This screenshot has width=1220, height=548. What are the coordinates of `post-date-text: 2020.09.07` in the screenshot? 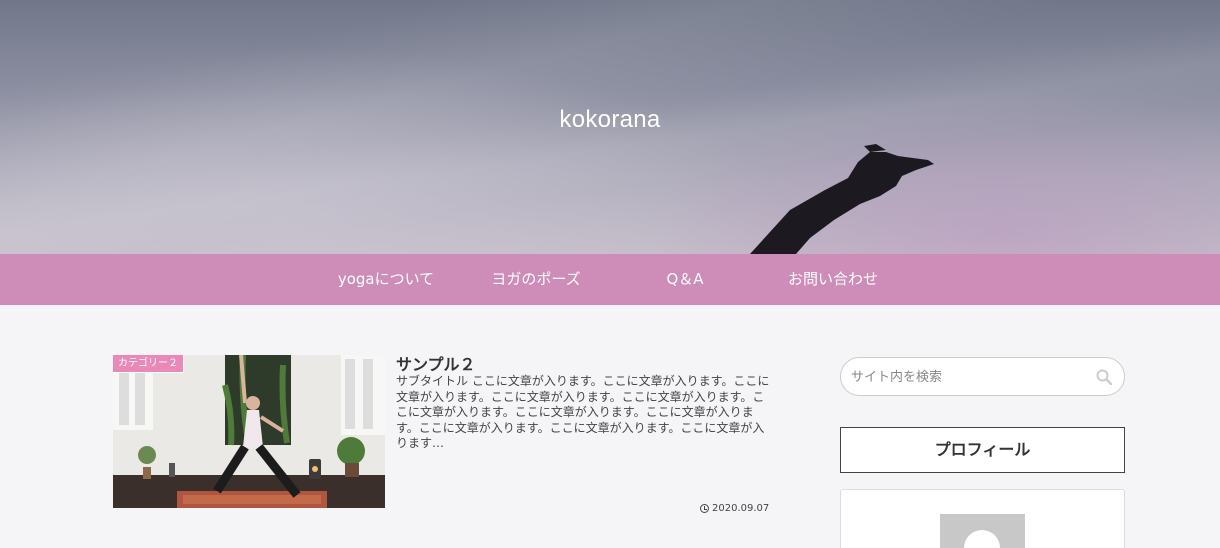 It's located at (741, 508).